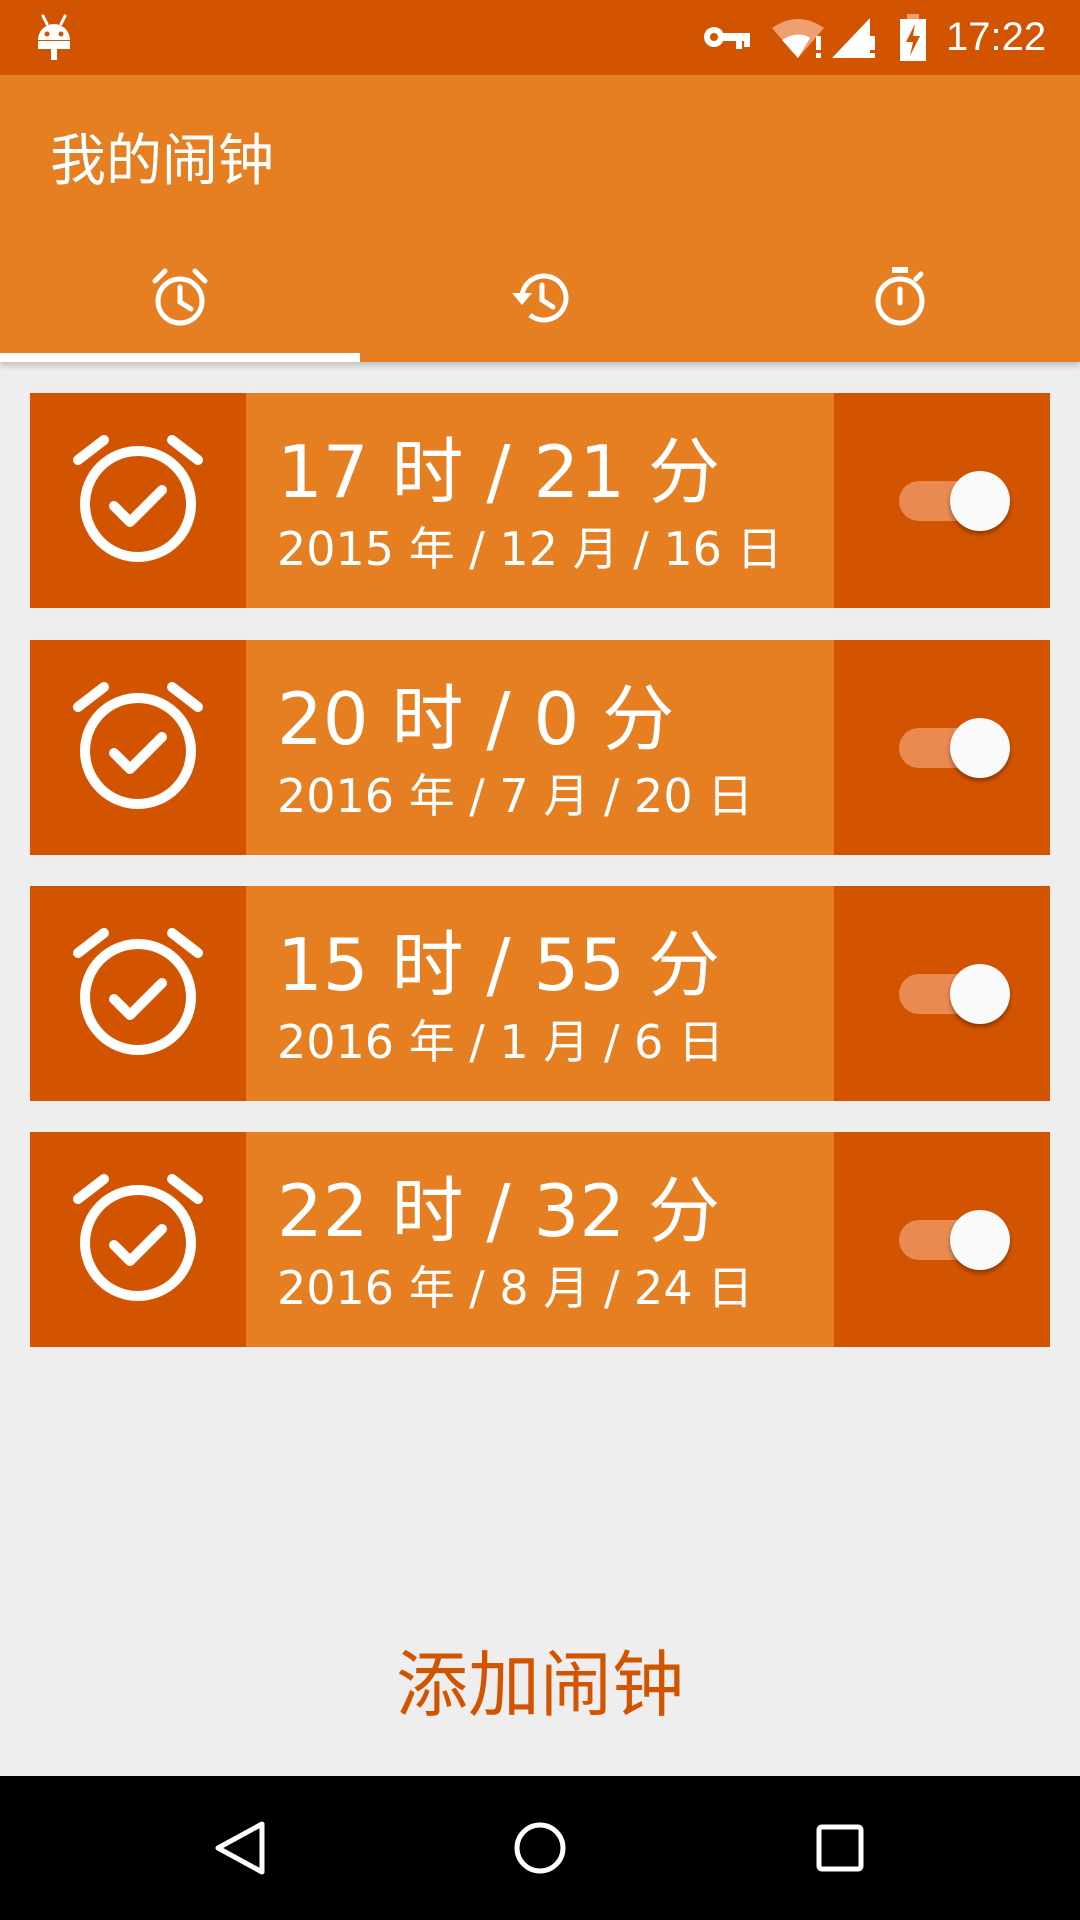 The image size is (1080, 1920). What do you see at coordinates (798, 38) in the screenshot?
I see `wifi-icon` at bounding box center [798, 38].